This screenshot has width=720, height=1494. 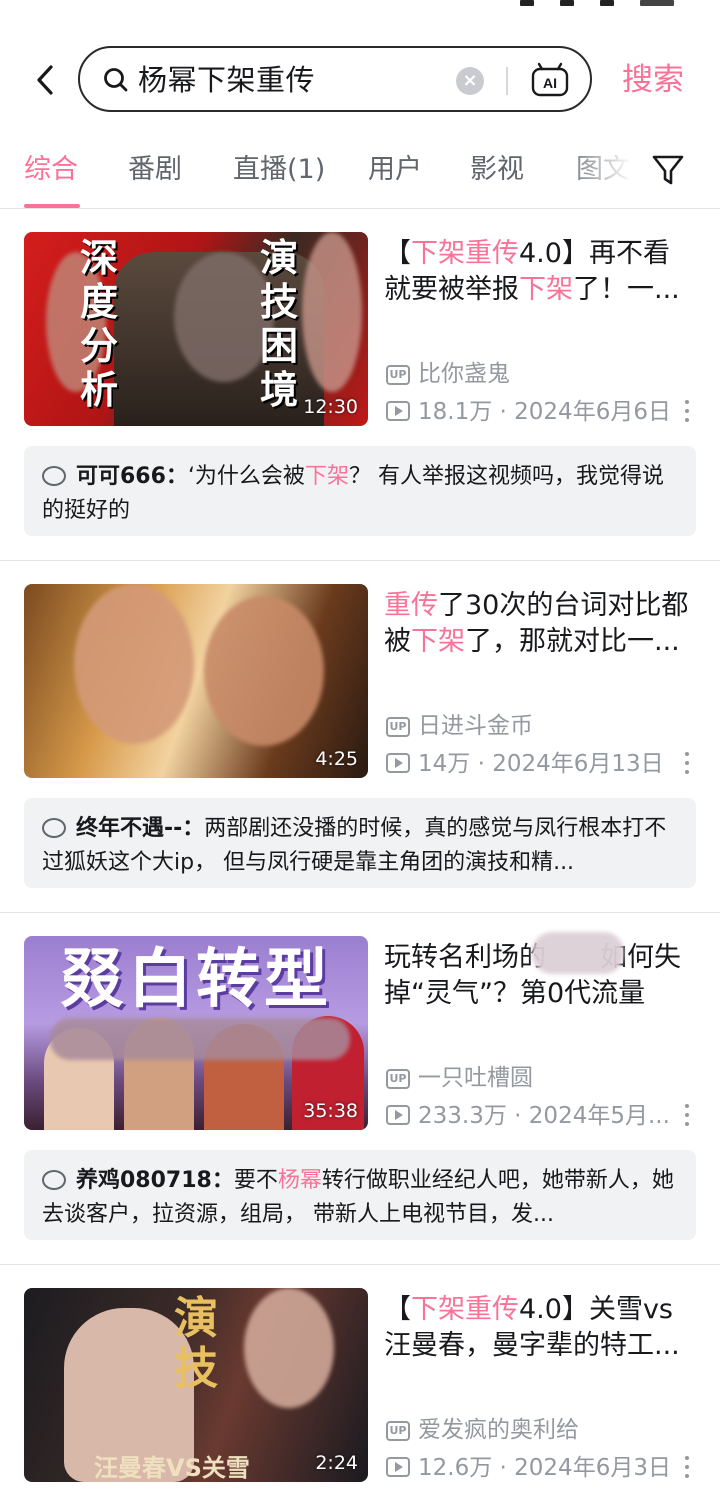 I want to click on uploader-row: UP 一只吐槽圆, so click(x=459, y=1078).